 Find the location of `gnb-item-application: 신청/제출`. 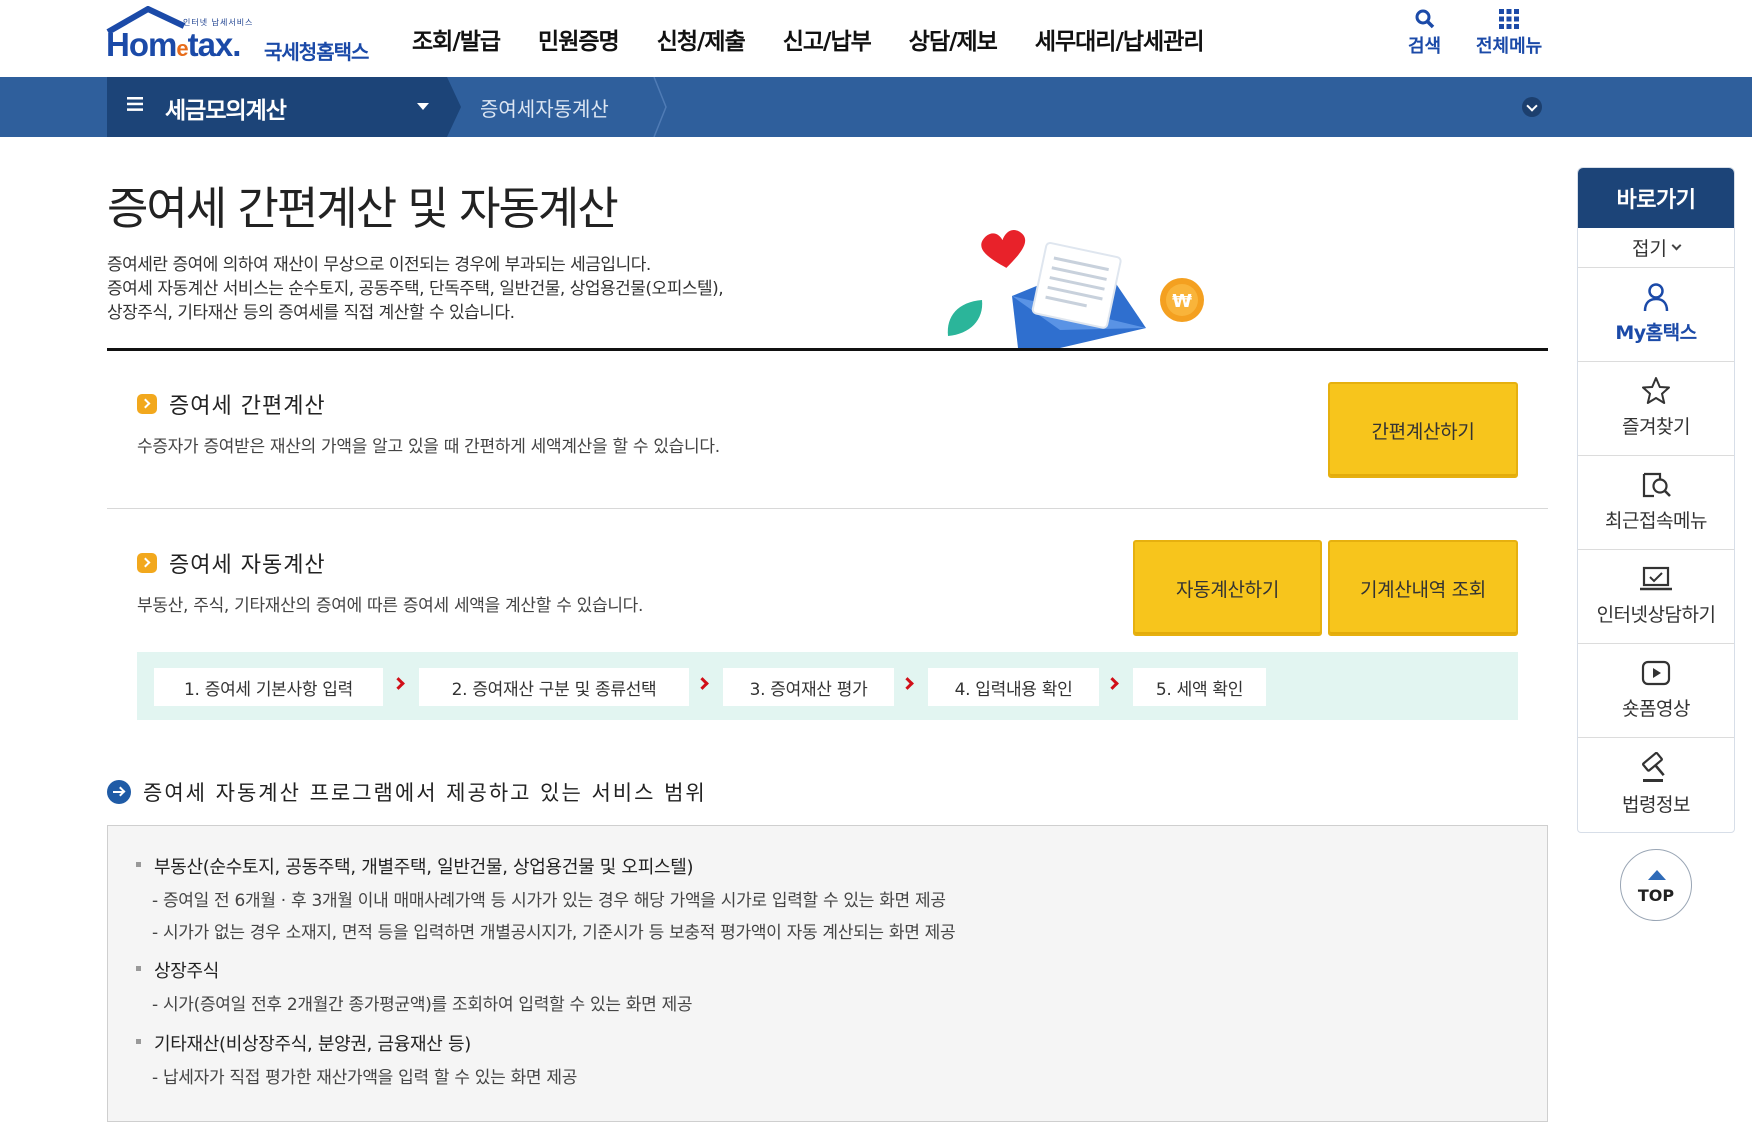

gnb-item-application: 신청/제출 is located at coordinates (701, 39).